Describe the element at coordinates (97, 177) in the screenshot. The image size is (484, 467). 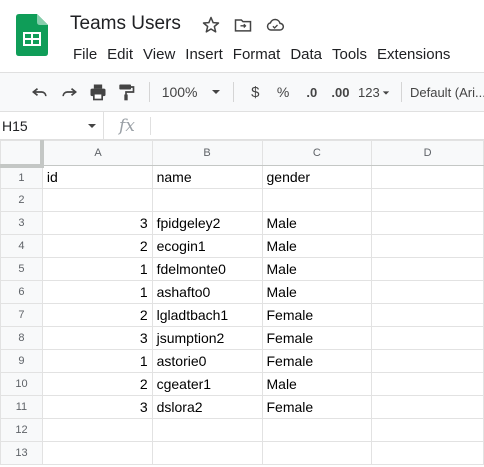
I see `cell-a1: id` at that location.